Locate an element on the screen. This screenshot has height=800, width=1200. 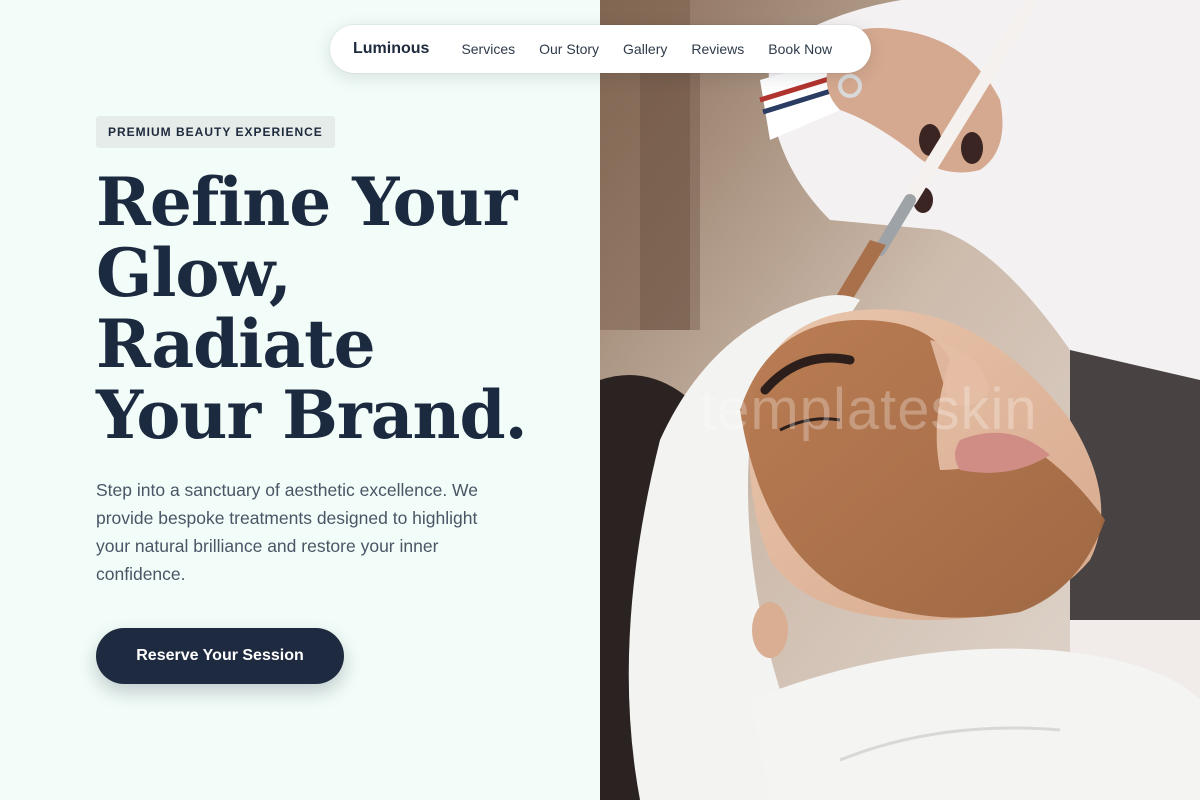
headline-line: Glow, is located at coordinates (194, 273).